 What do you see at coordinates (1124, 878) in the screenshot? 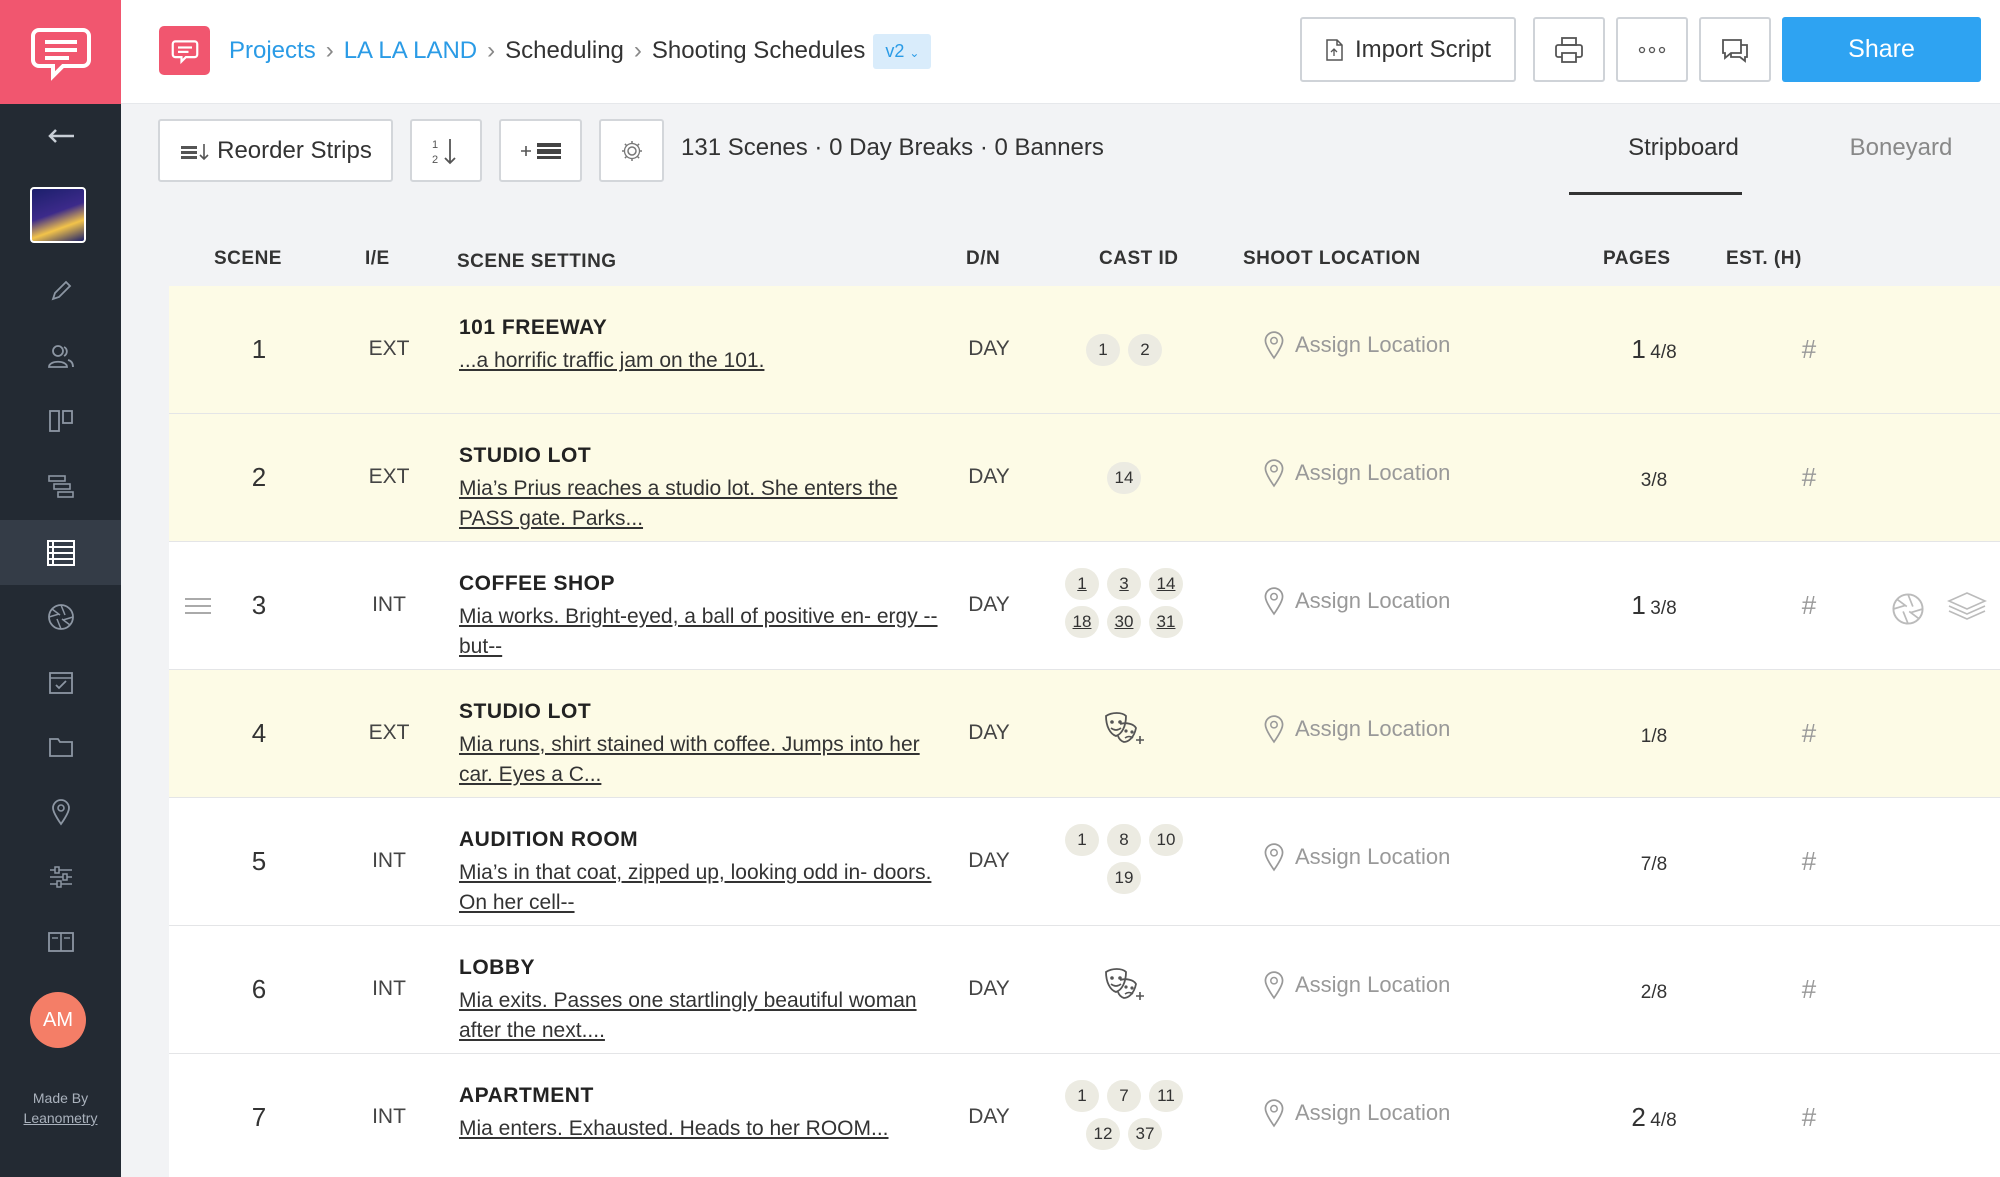
I see `cast-chip: 19` at bounding box center [1124, 878].